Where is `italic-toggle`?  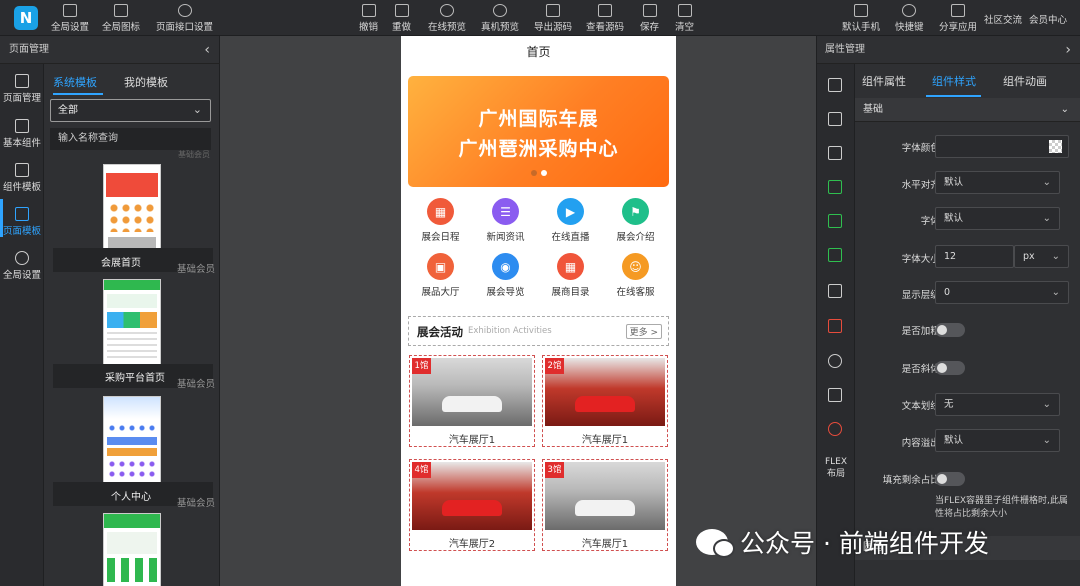 italic-toggle is located at coordinates (950, 368).